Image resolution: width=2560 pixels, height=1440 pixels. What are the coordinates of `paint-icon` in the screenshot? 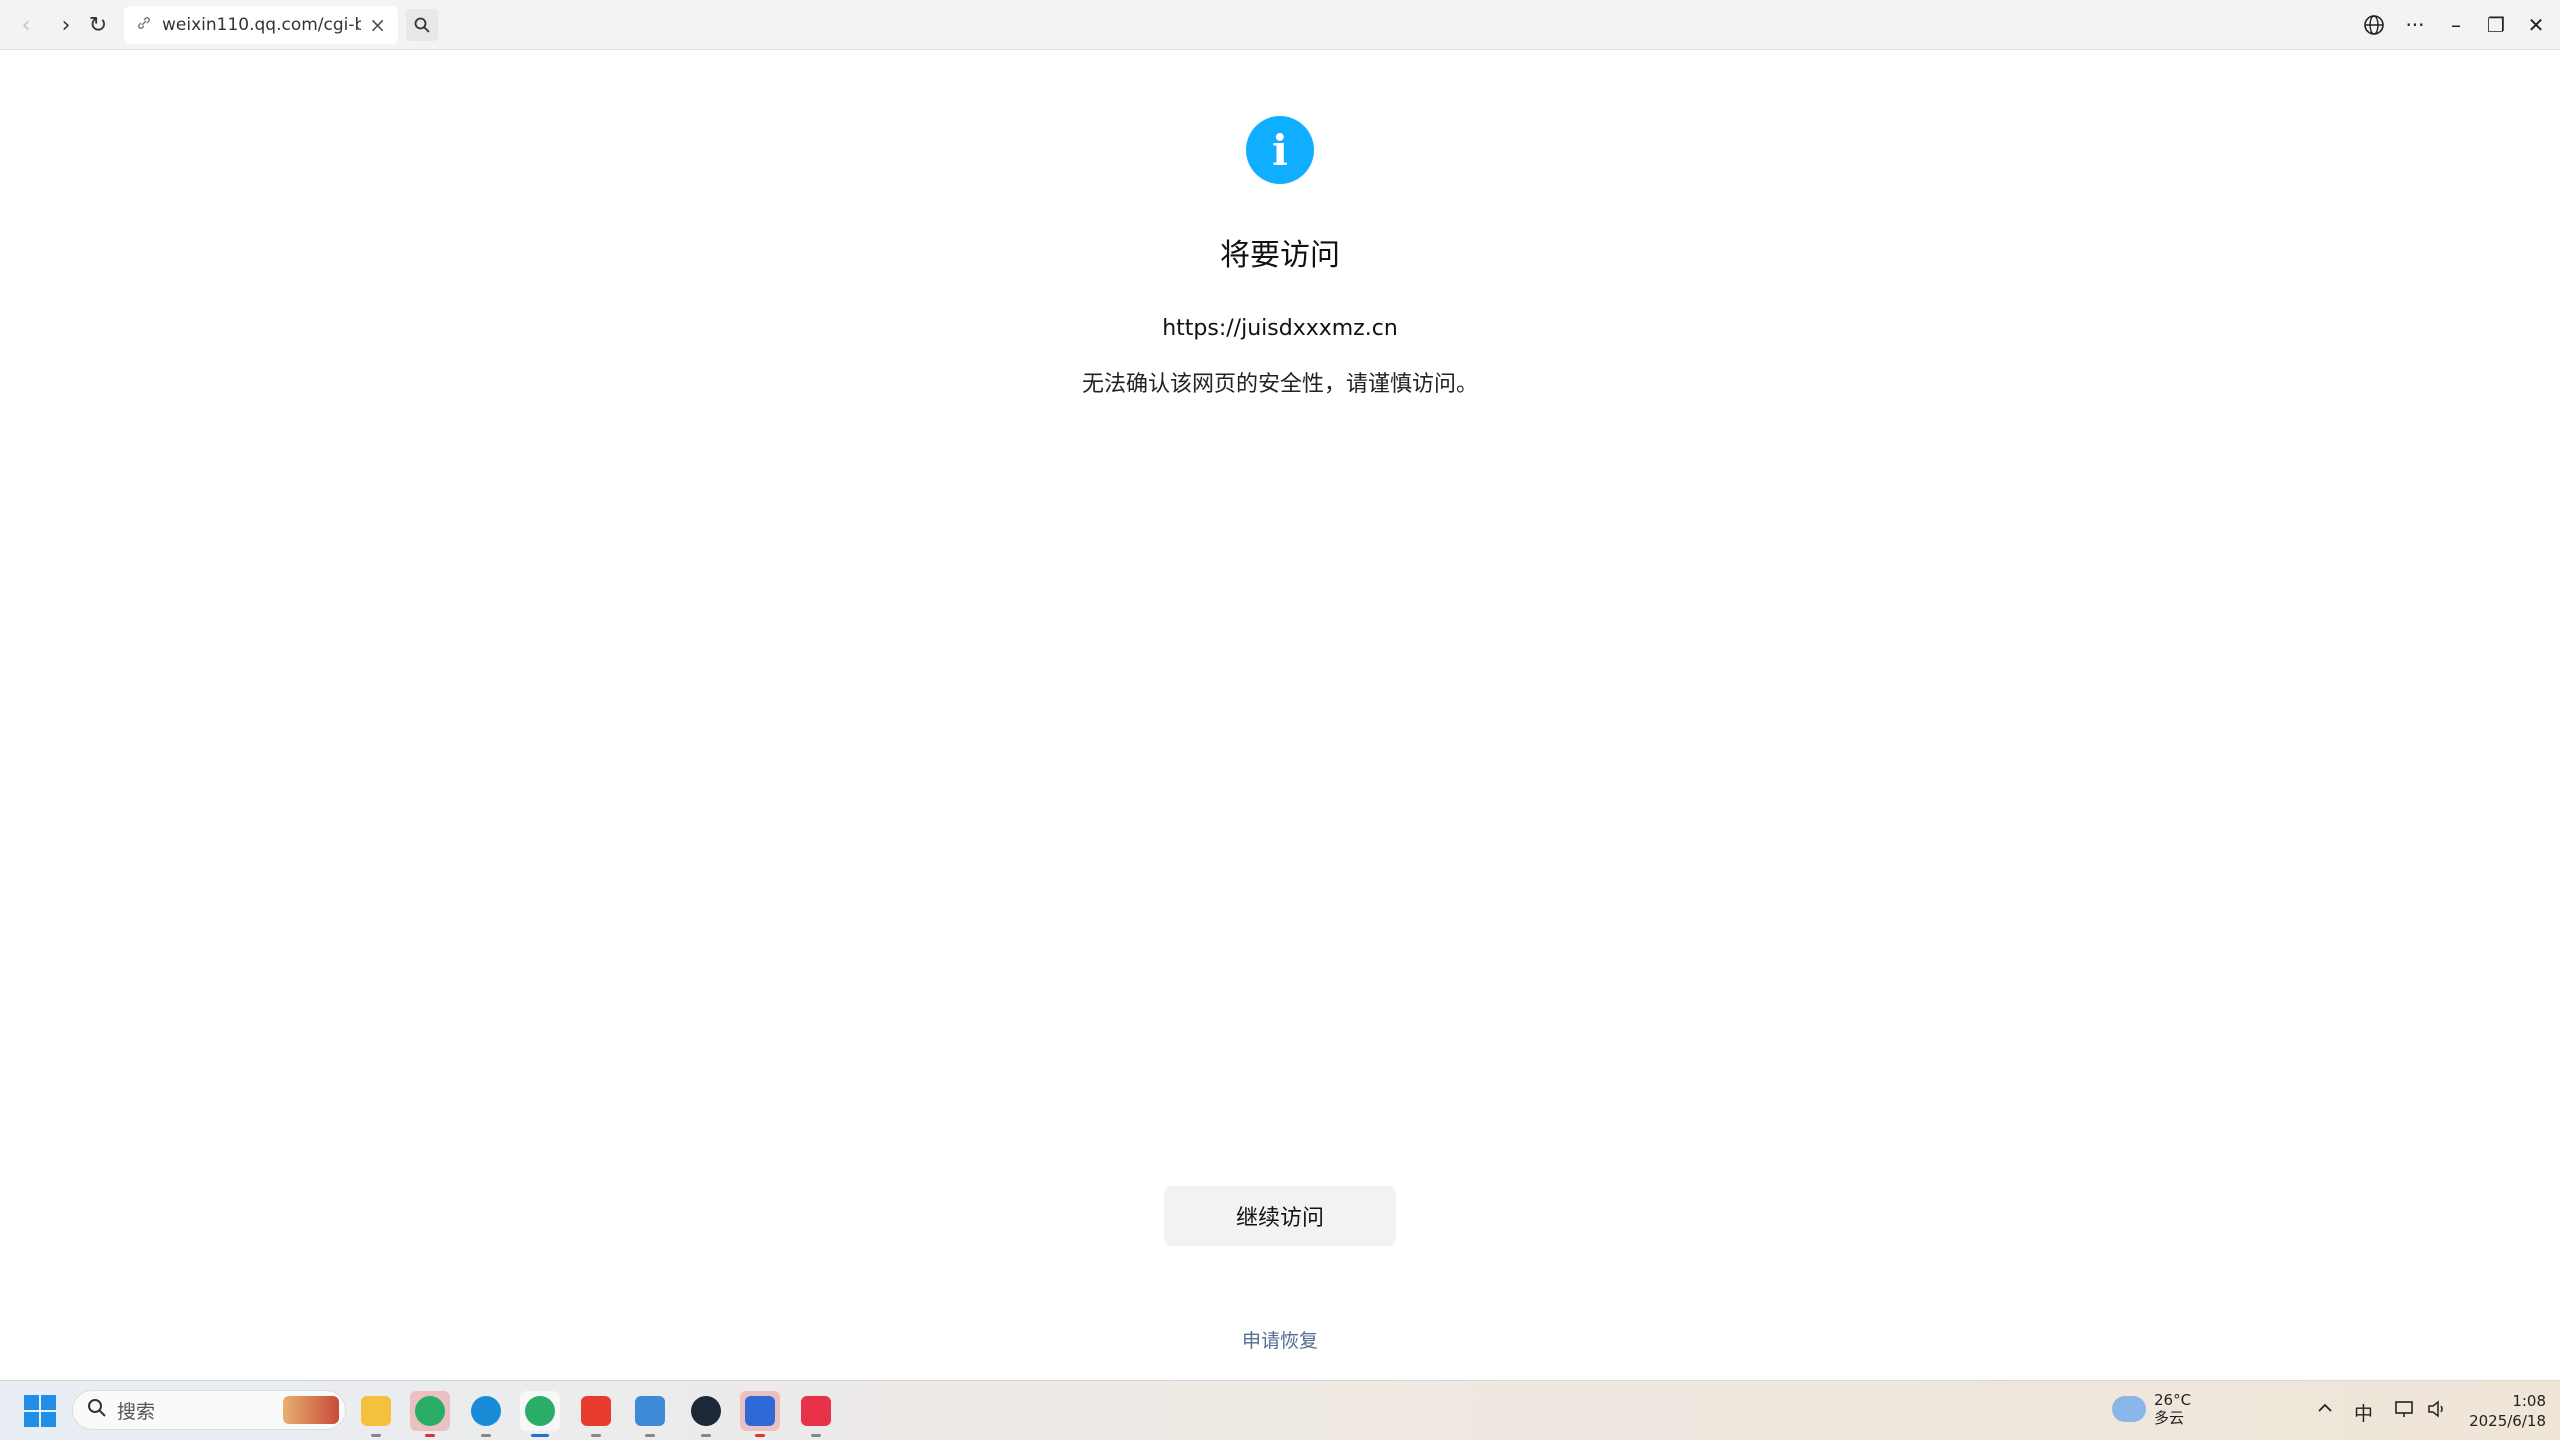 It's located at (760, 1411).